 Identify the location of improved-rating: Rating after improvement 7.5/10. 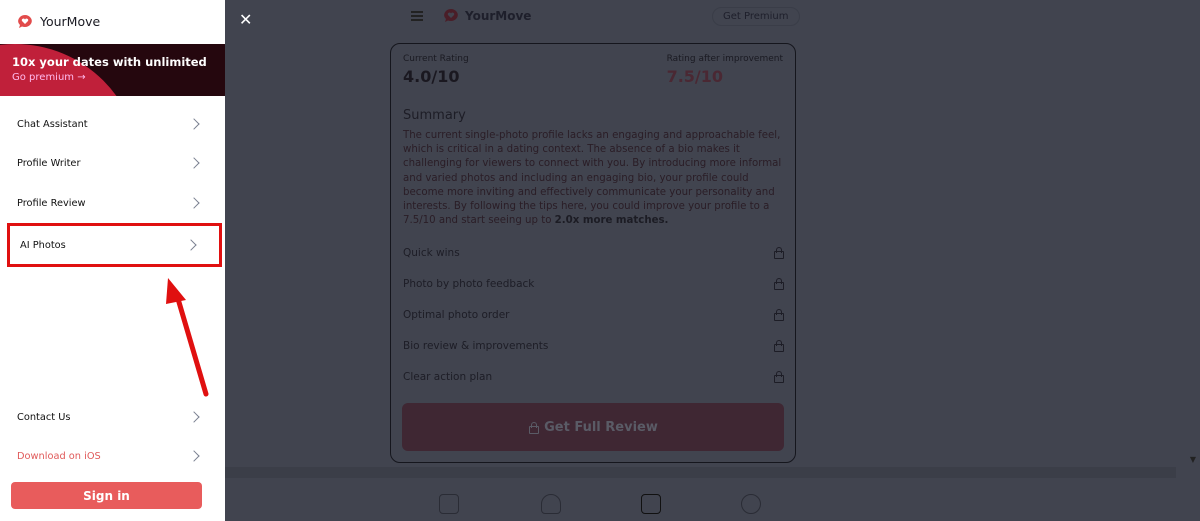
(725, 70).